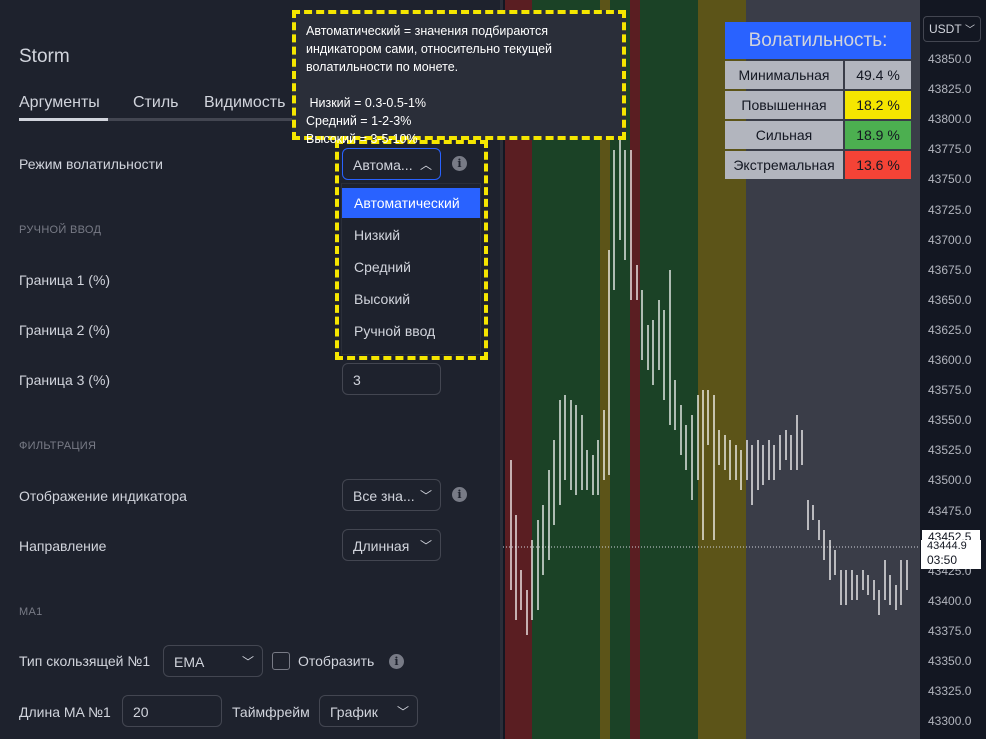  Describe the element at coordinates (164, 119) in the screenshot. I see `tab-underline` at that location.